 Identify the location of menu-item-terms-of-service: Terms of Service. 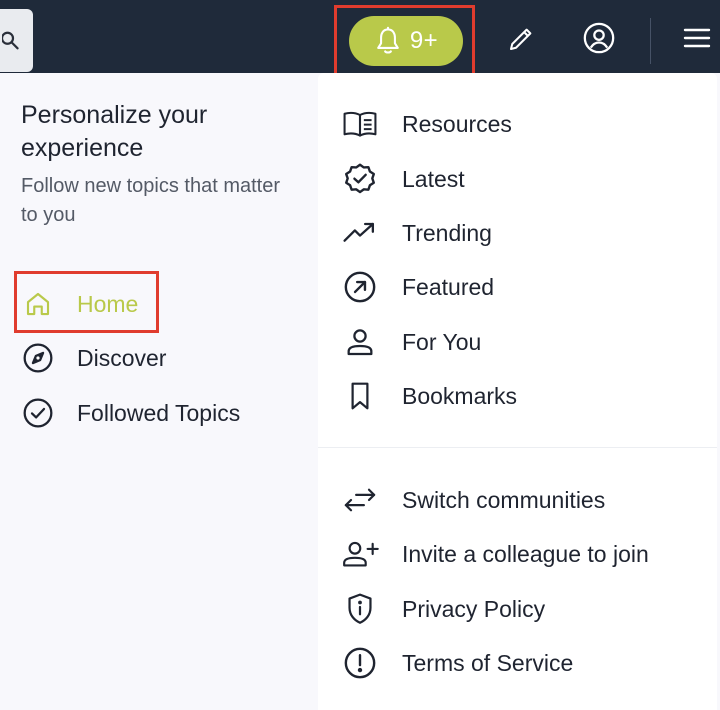
(456, 663).